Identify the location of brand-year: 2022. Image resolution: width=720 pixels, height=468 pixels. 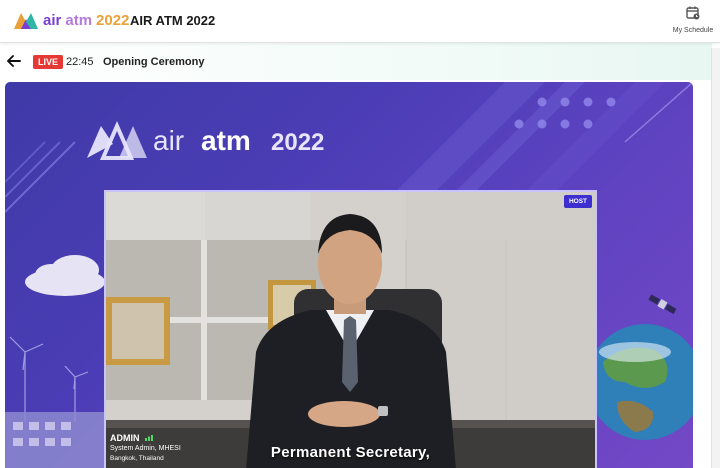
(113, 20).